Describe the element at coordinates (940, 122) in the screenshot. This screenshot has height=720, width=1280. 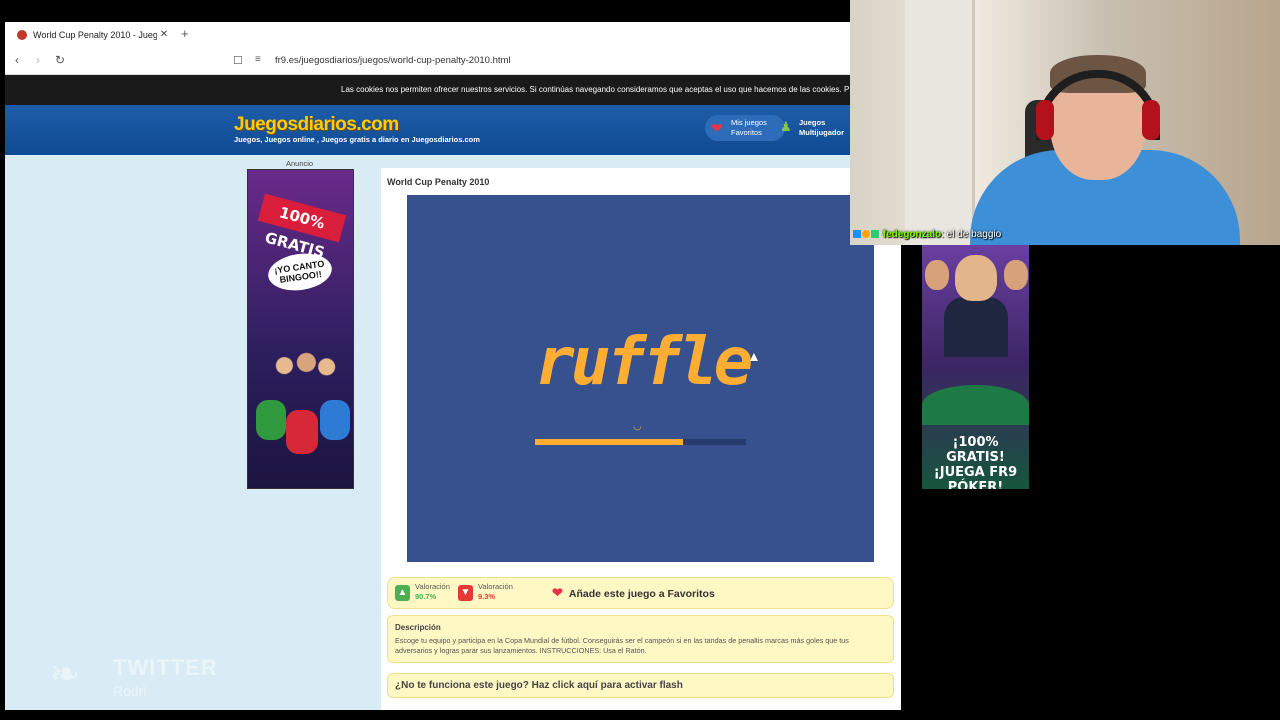
I see `webcam-shelf` at that location.